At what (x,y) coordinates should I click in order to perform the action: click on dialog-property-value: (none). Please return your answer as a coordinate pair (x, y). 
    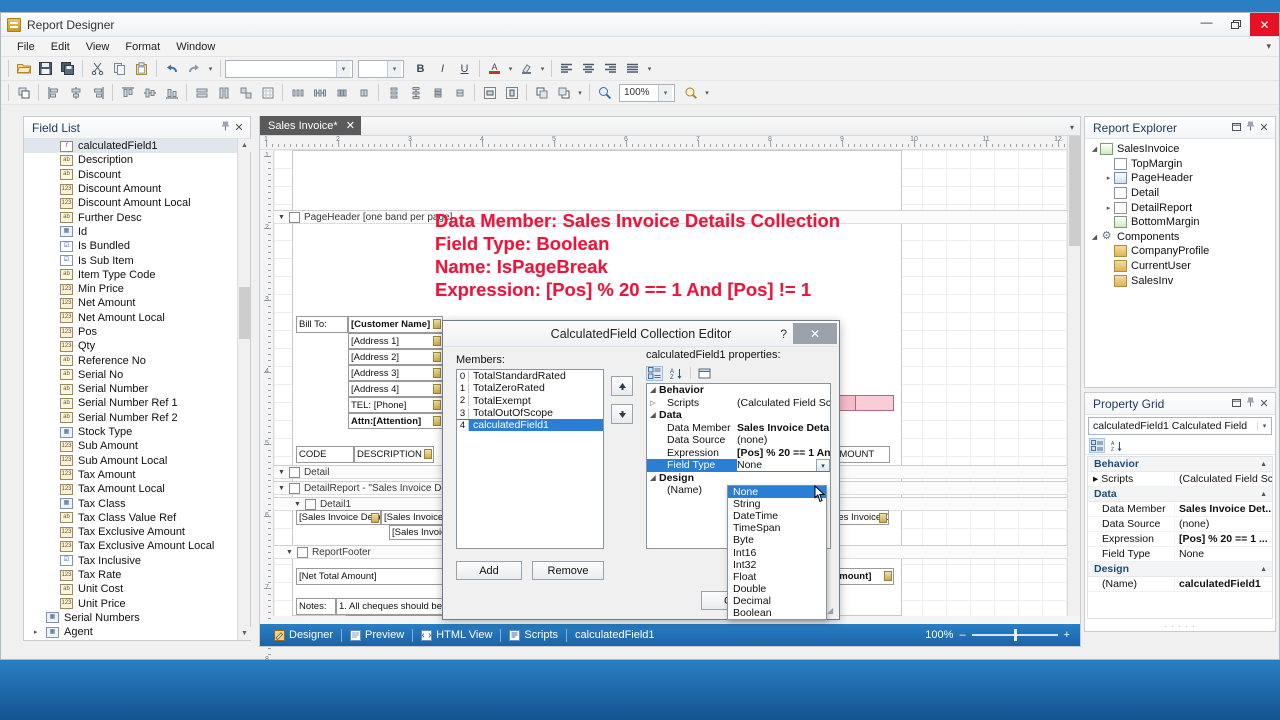
    Looking at the image, I should click on (783, 440).